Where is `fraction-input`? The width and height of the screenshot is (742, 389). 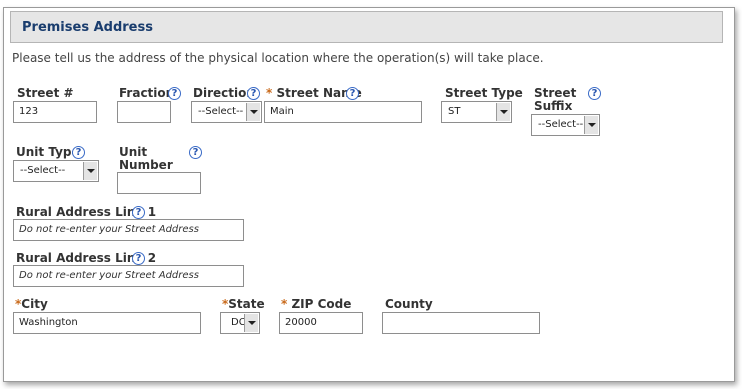
fraction-input is located at coordinates (144, 112).